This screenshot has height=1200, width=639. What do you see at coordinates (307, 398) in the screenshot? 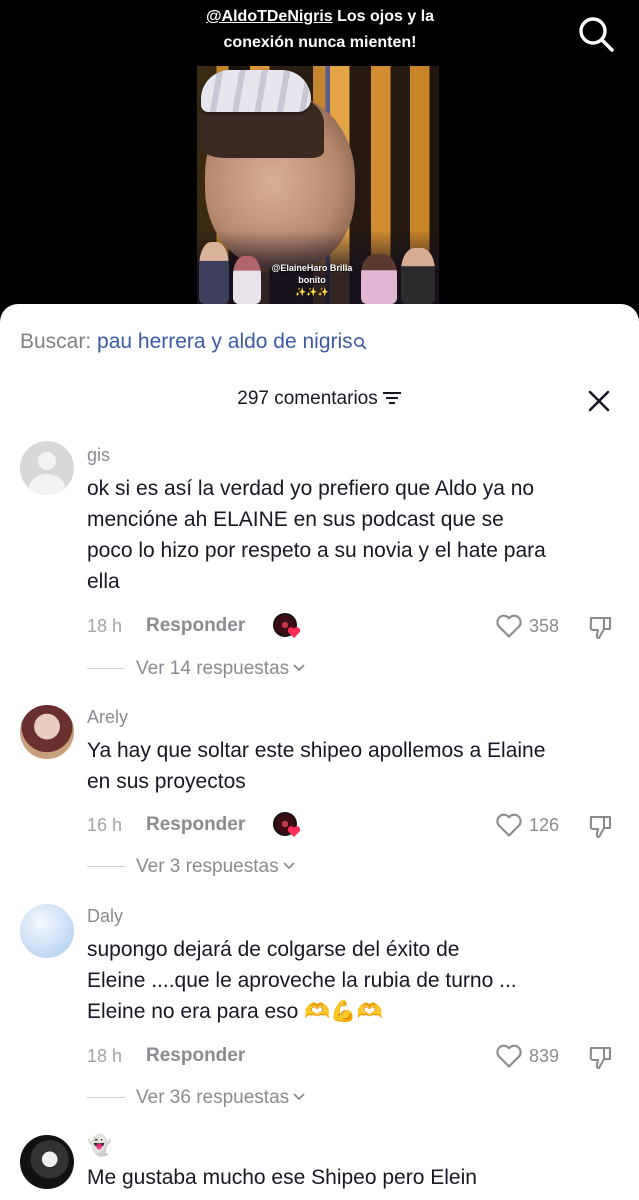
I see `comment-count: 297 comentarios` at bounding box center [307, 398].